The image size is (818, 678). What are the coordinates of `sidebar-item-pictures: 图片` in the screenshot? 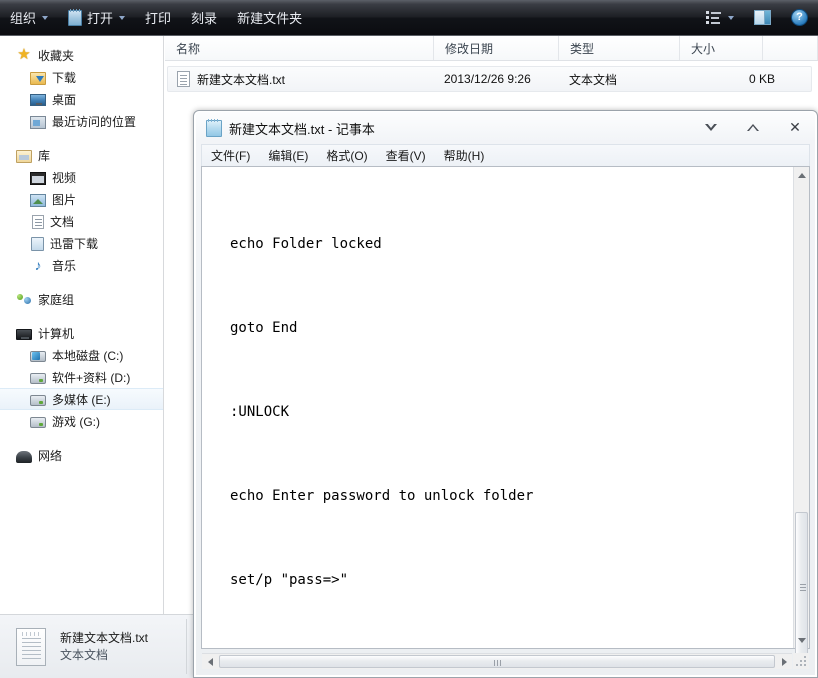 It's located at (81, 199).